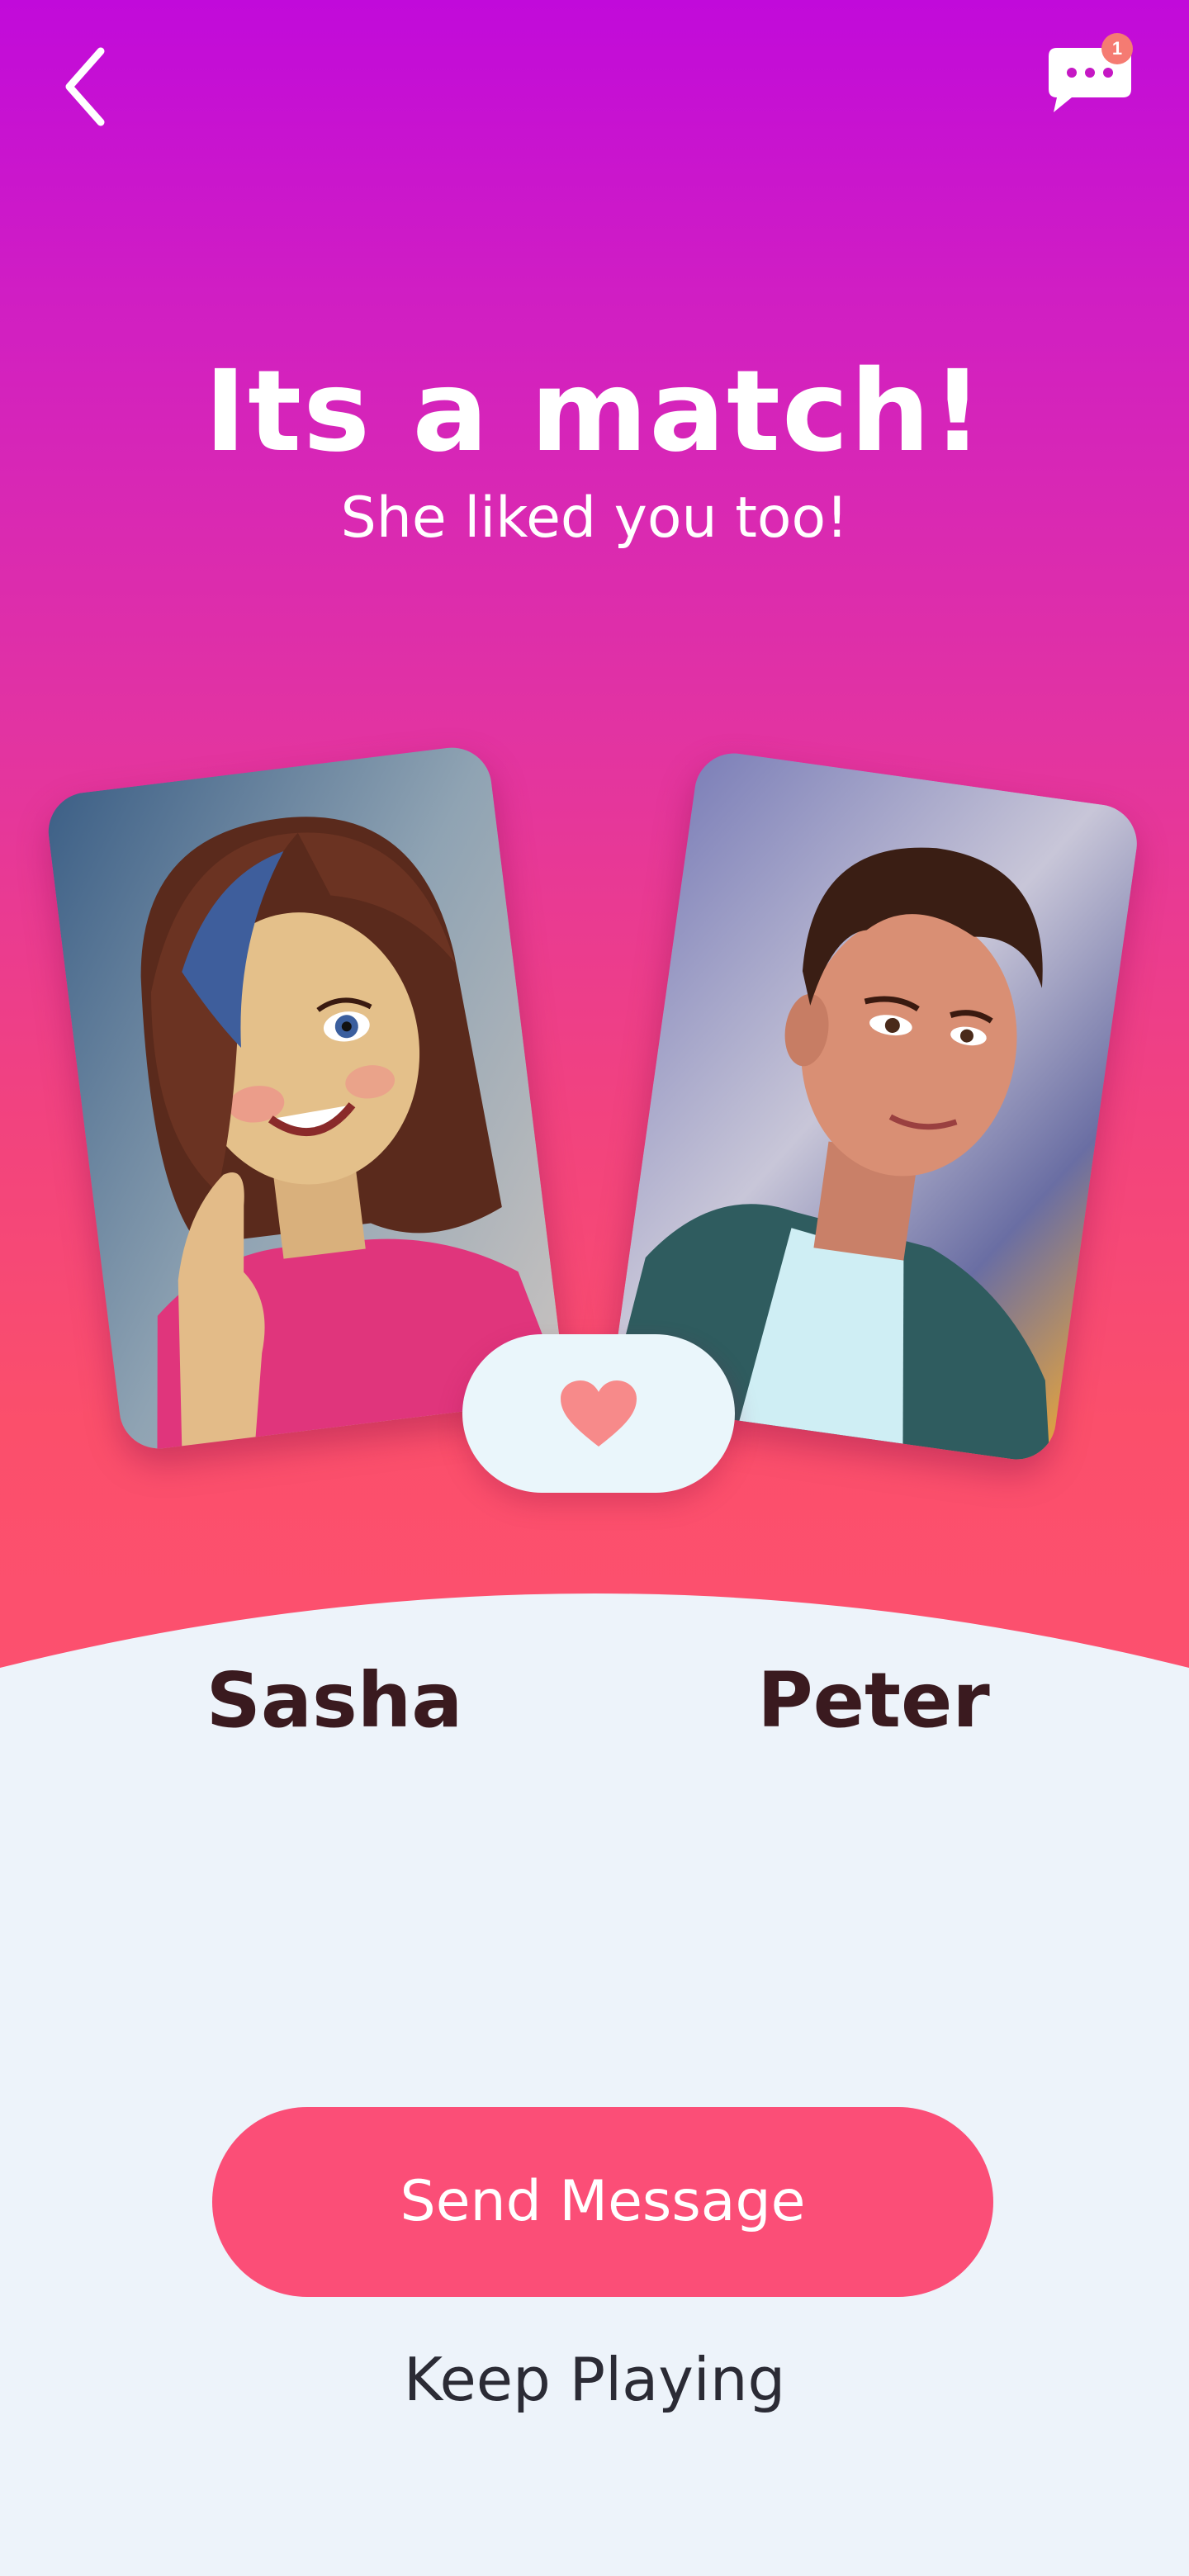 This screenshot has width=1189, height=2576. I want to click on heart-icon, so click(599, 1413).